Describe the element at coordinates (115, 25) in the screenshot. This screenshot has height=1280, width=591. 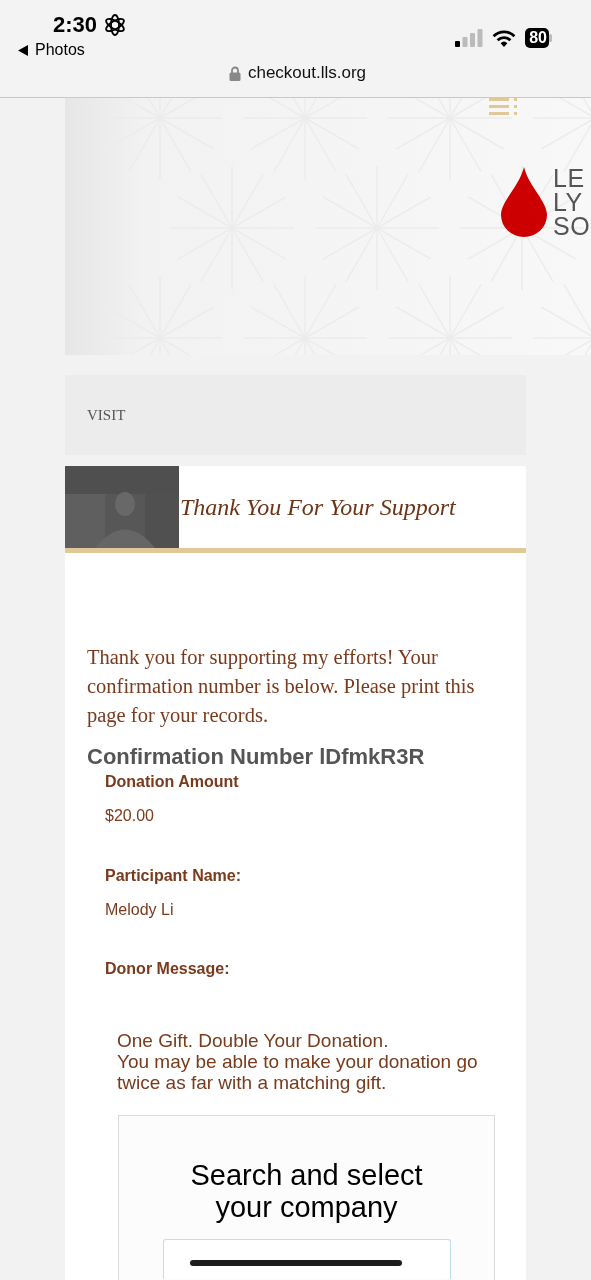
I see `flower-icon` at that location.